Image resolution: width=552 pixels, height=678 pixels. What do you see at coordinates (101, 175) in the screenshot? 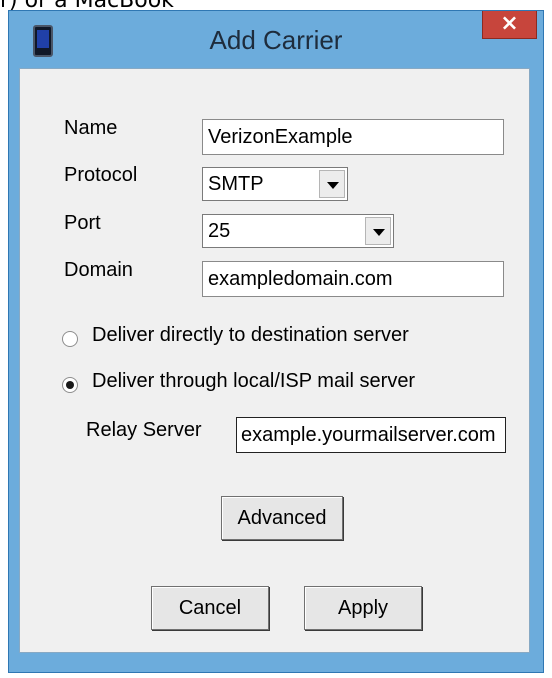
I see `protocol-label: Protocol` at bounding box center [101, 175].